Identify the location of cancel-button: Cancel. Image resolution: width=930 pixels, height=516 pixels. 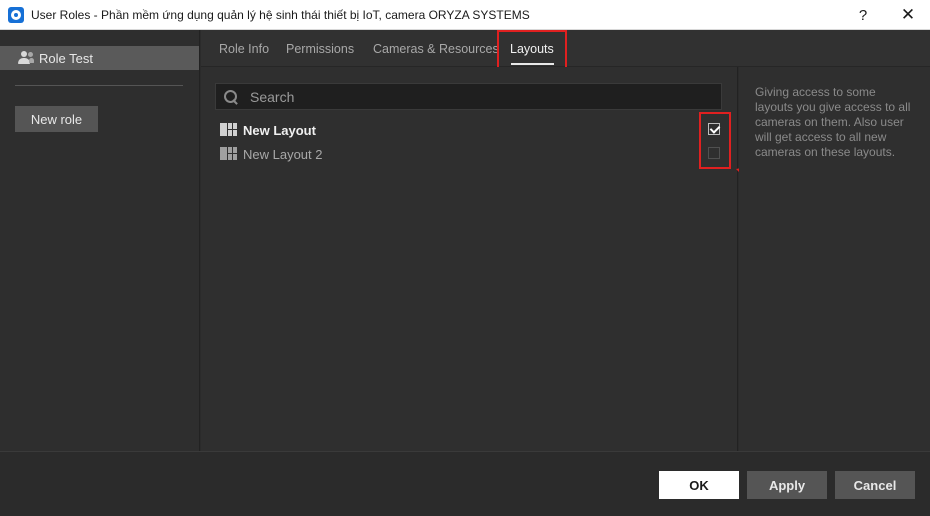
(875, 485).